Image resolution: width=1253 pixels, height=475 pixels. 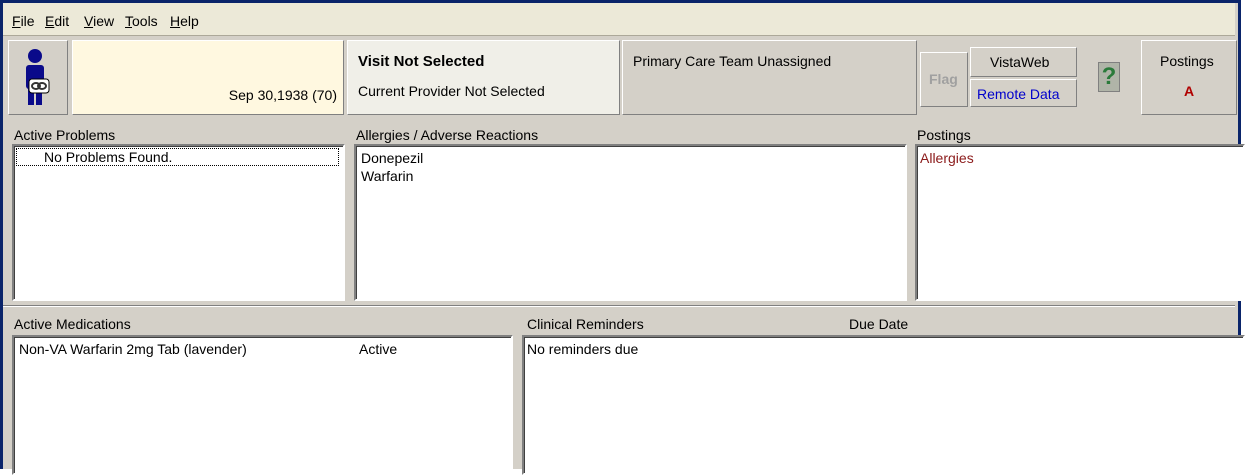 I want to click on vistaweb-button: VistaWeb, so click(x=1023, y=62).